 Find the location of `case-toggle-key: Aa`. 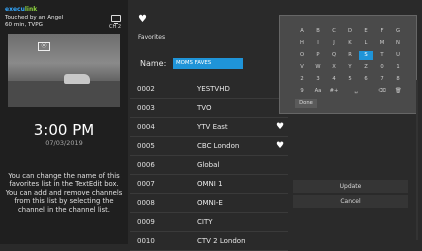

case-toggle-key: Aa is located at coordinates (318, 91).